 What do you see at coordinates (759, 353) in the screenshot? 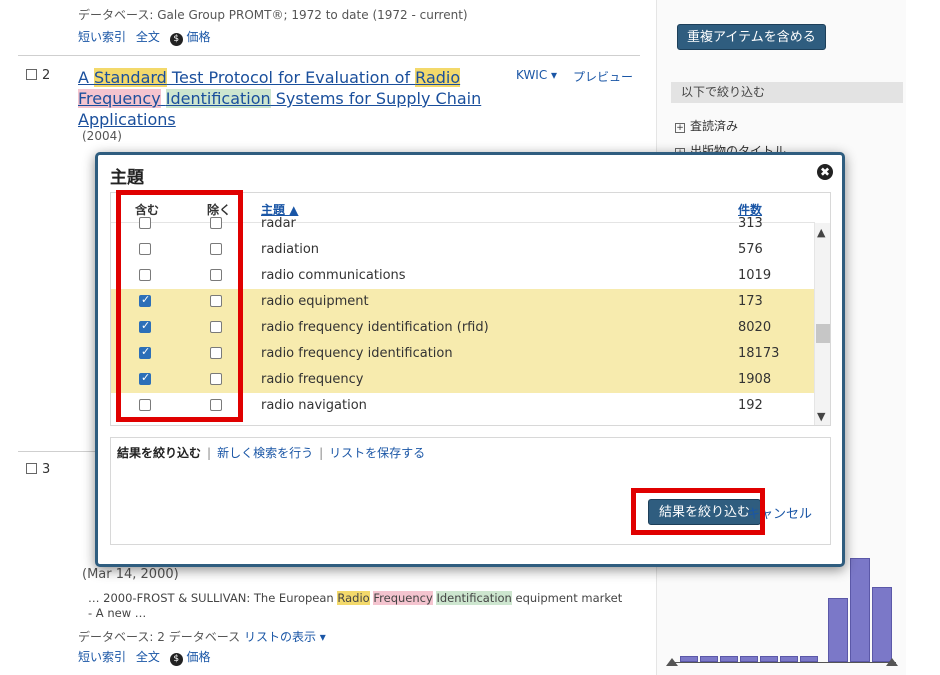
I see `subject-count: 18173` at bounding box center [759, 353].